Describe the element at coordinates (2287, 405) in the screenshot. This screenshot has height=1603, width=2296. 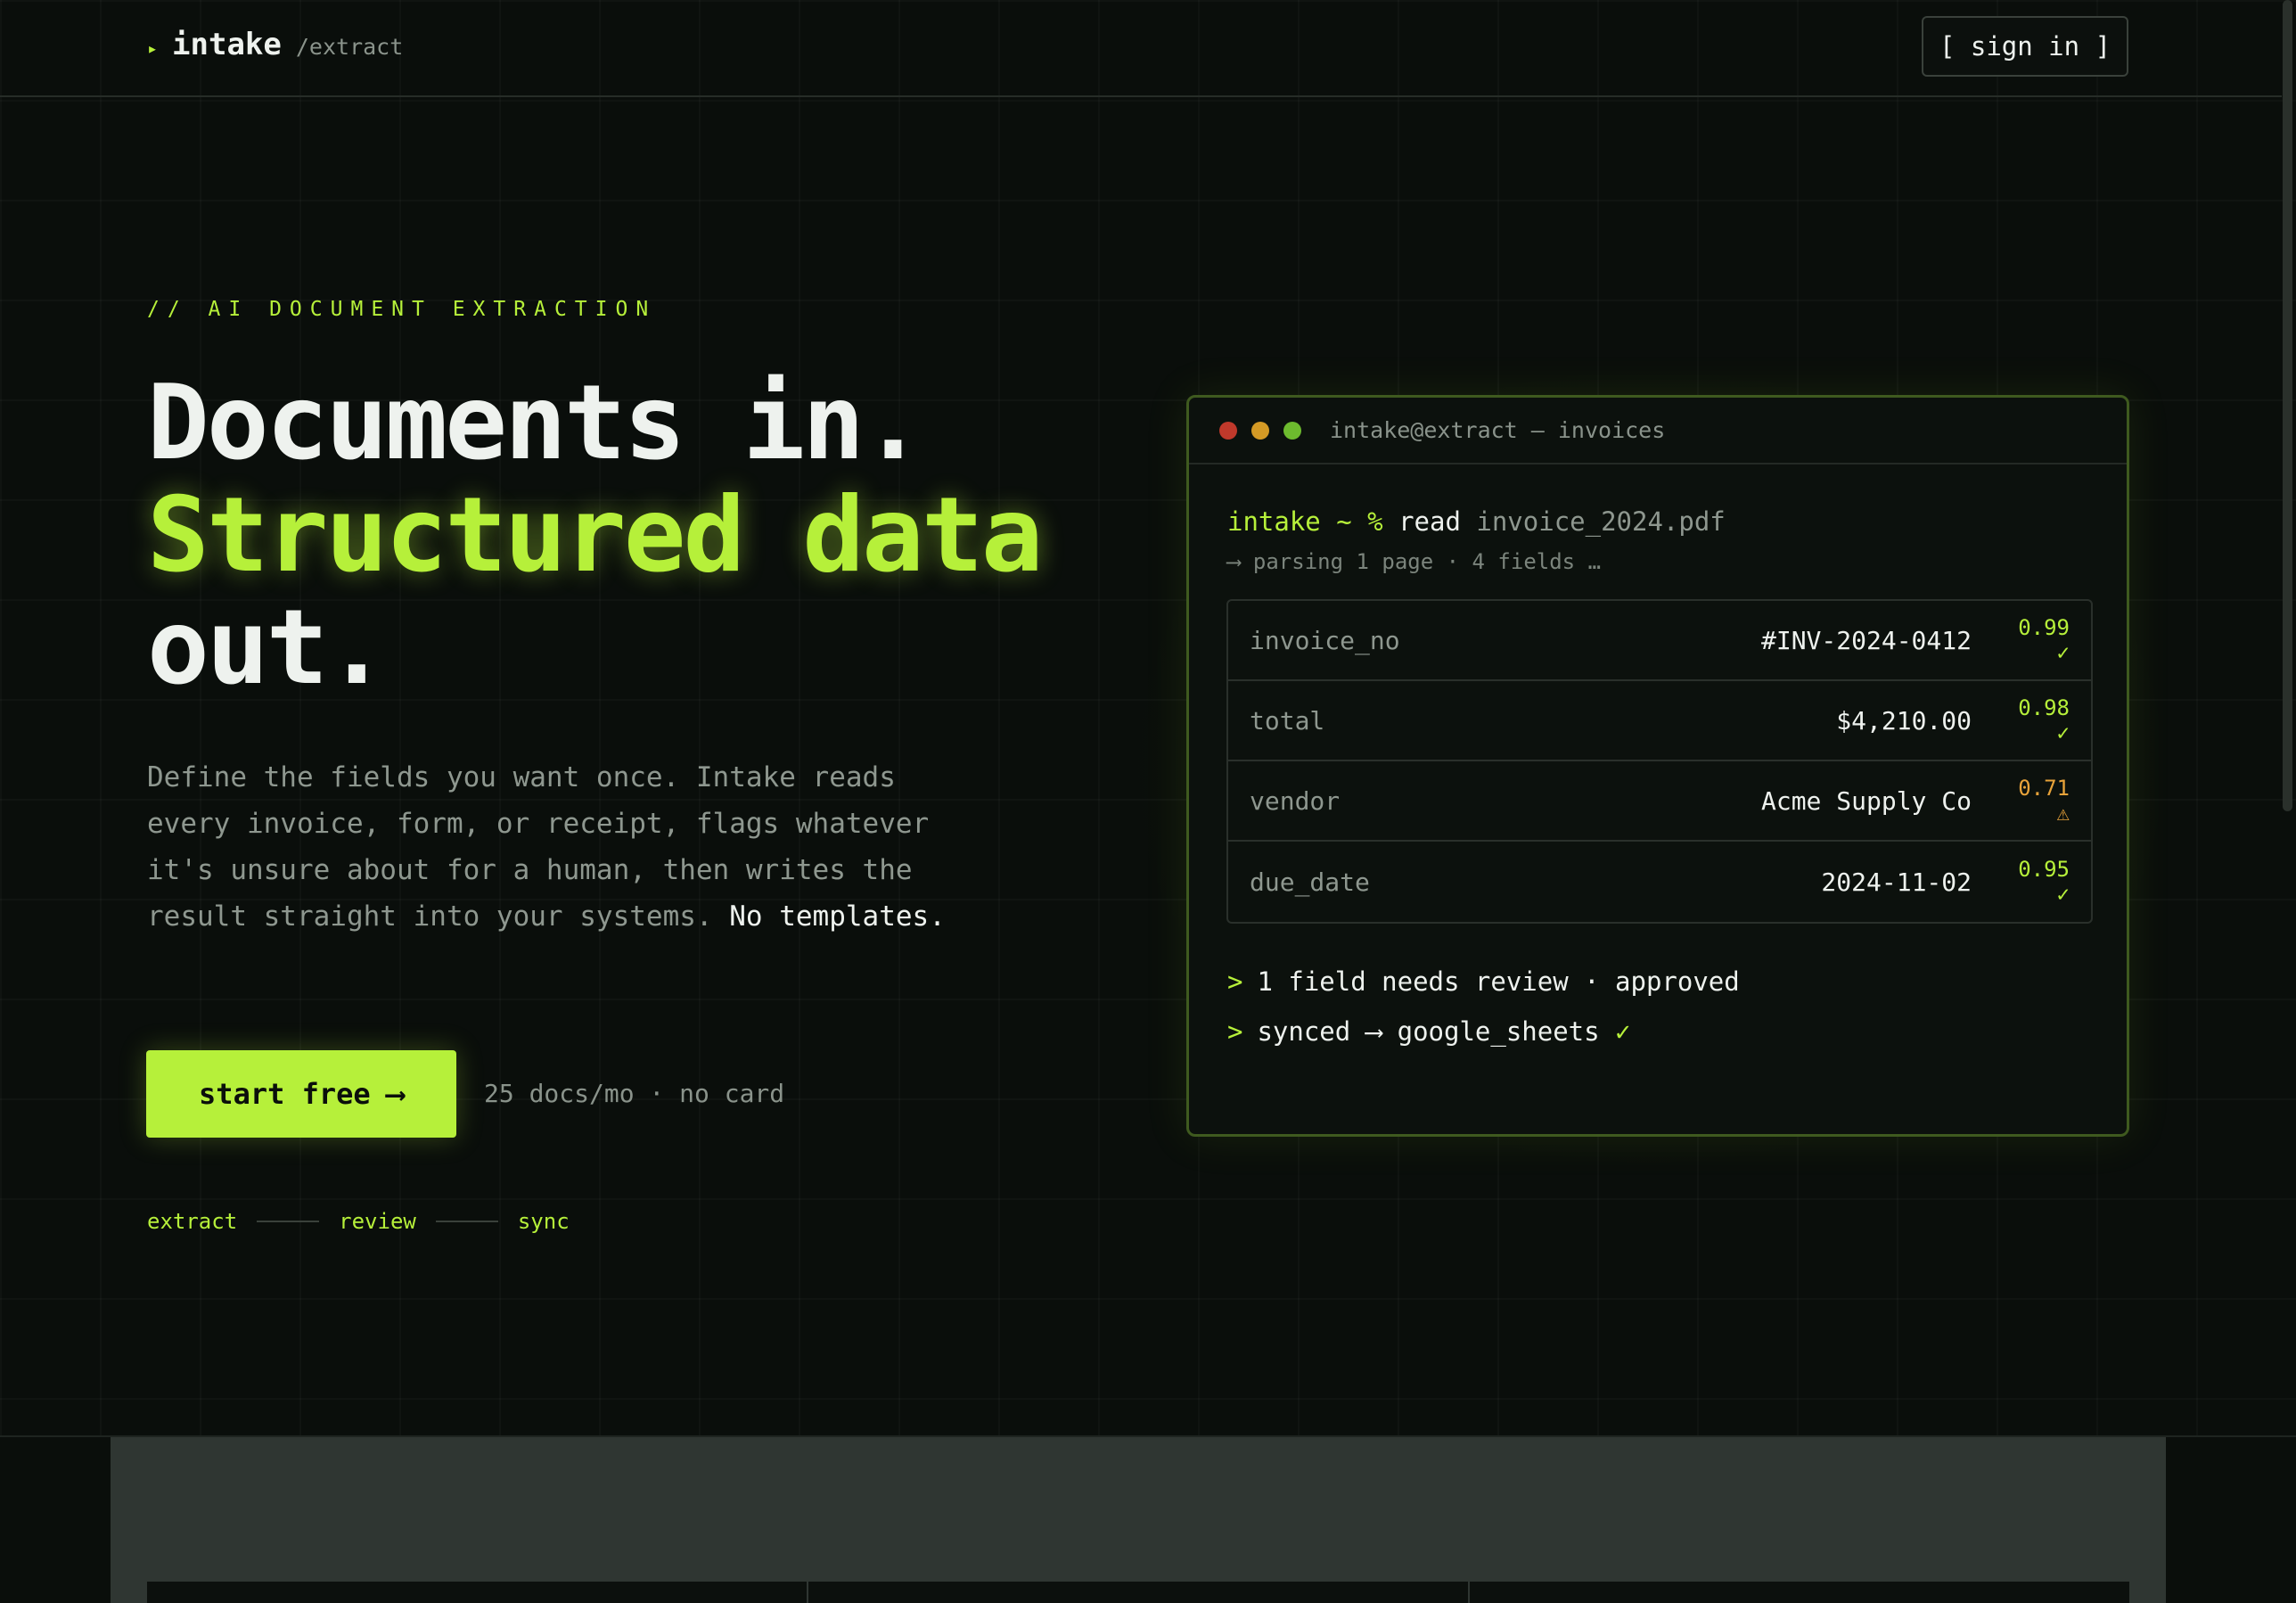
I see `scrollbar-thumb` at that location.